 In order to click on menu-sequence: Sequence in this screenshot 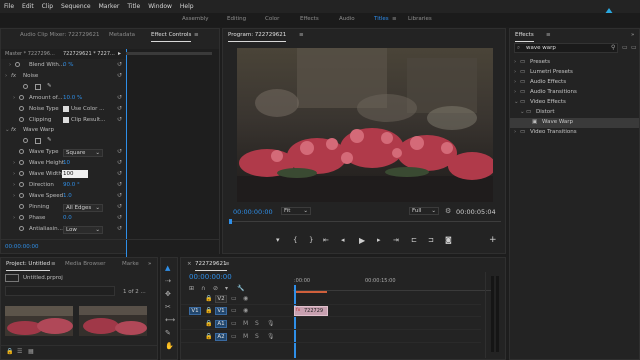, I will do `click(76, 5)`.